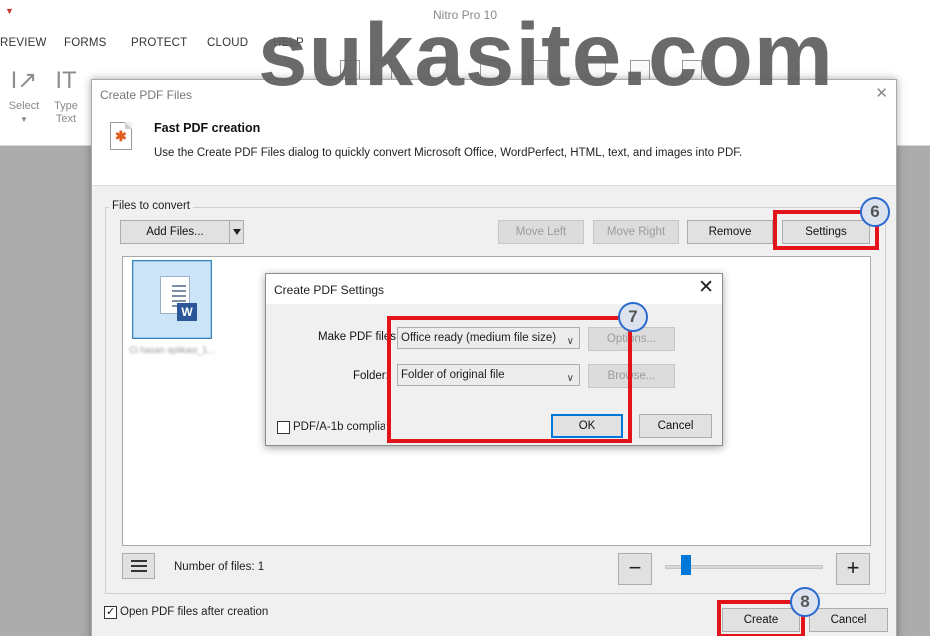  I want to click on remove-button: Remove, so click(730, 232).